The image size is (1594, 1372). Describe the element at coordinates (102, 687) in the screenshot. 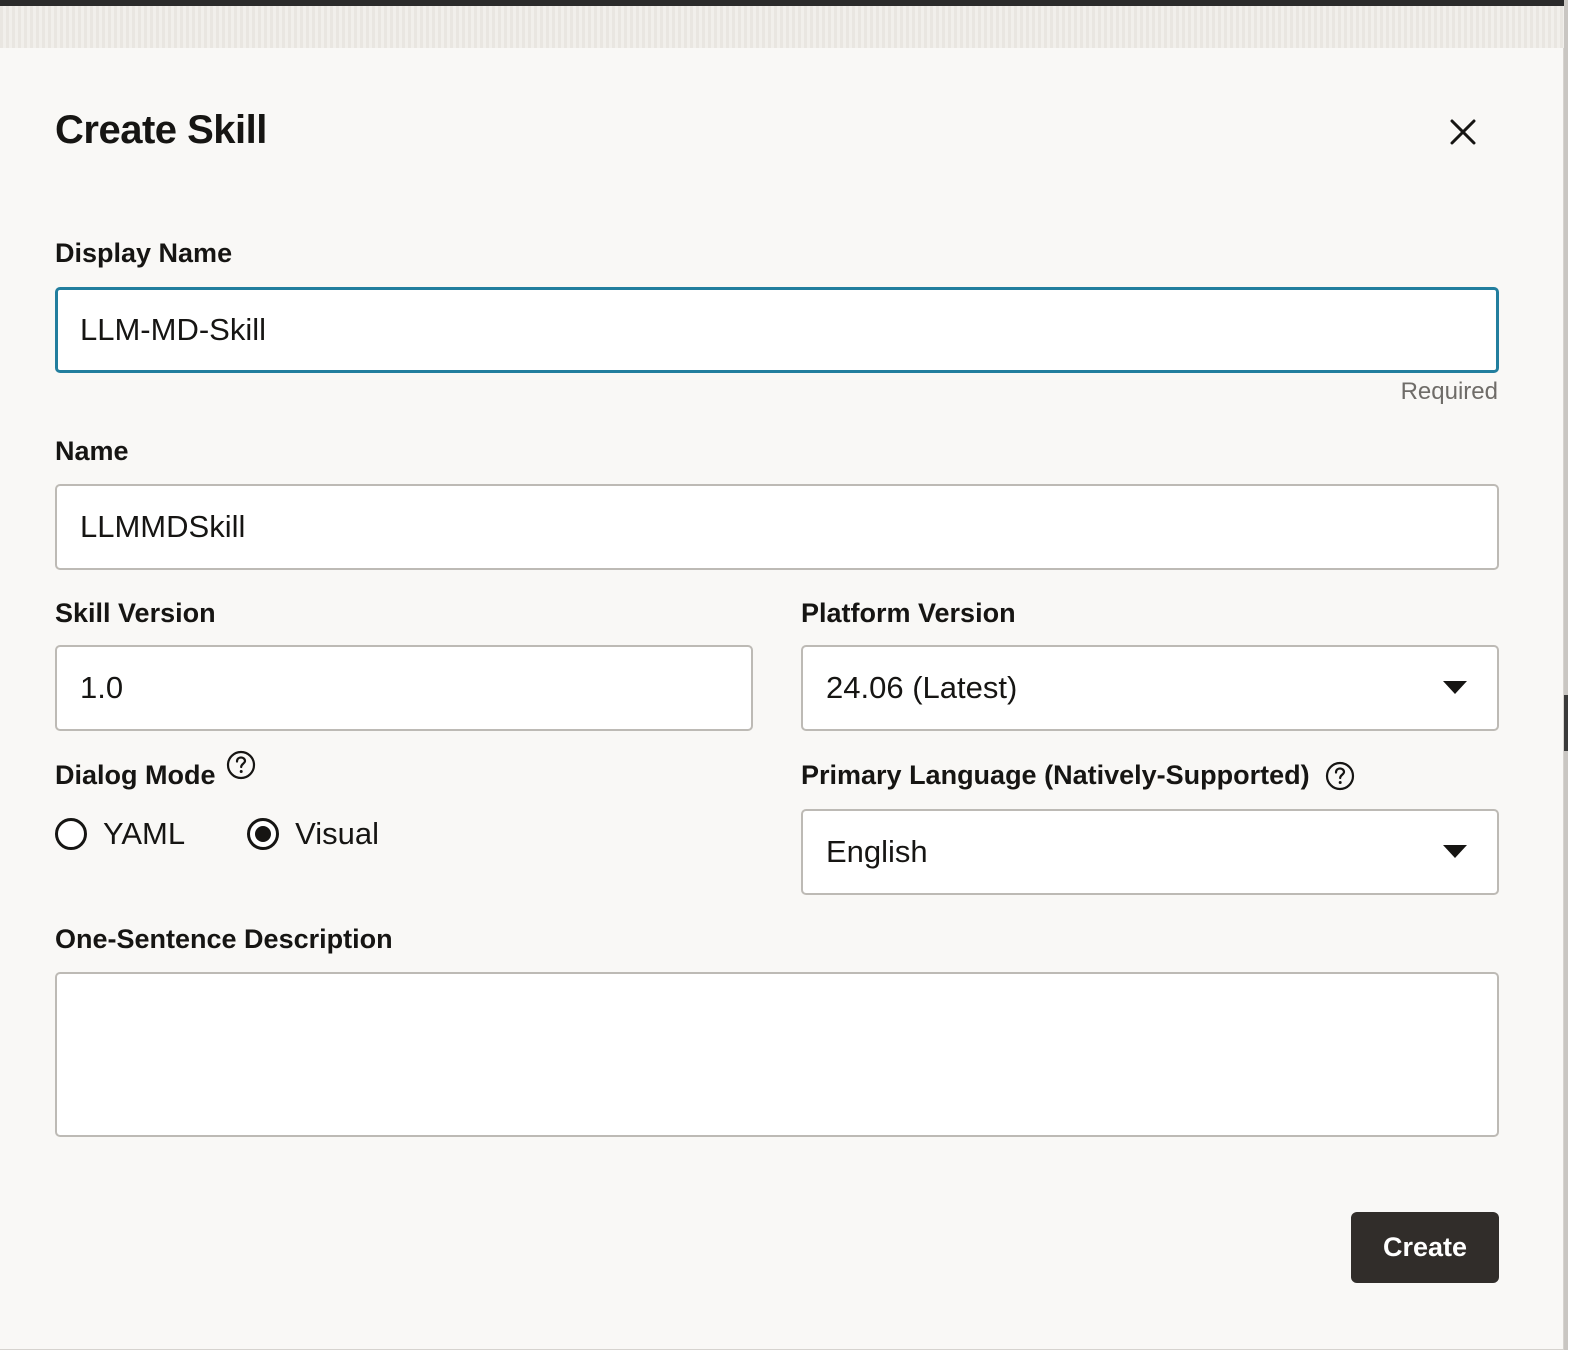

I see `skill-version-value: 1.0` at that location.